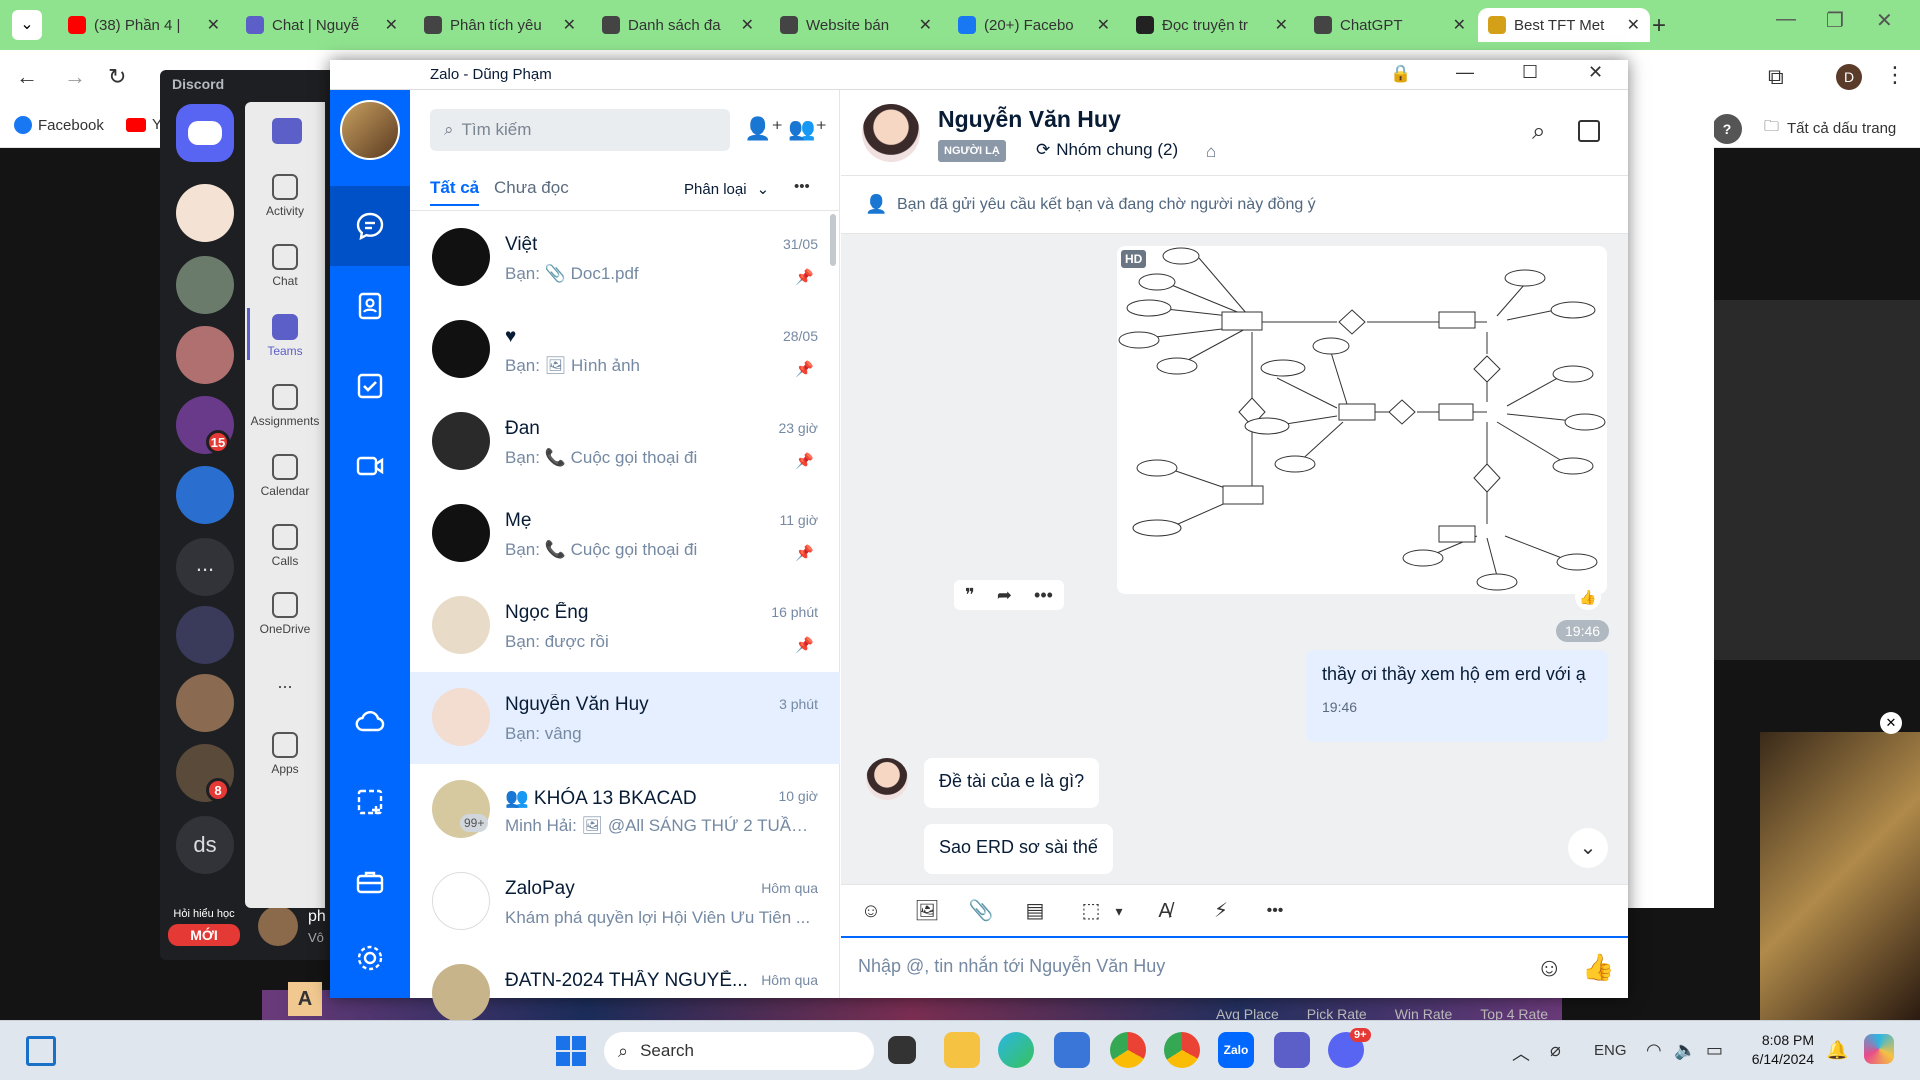  Describe the element at coordinates (625, 718) in the screenshot. I see `conversation-item: Nguyễn Văn Huy Bạn: vâng 3 phút` at that location.